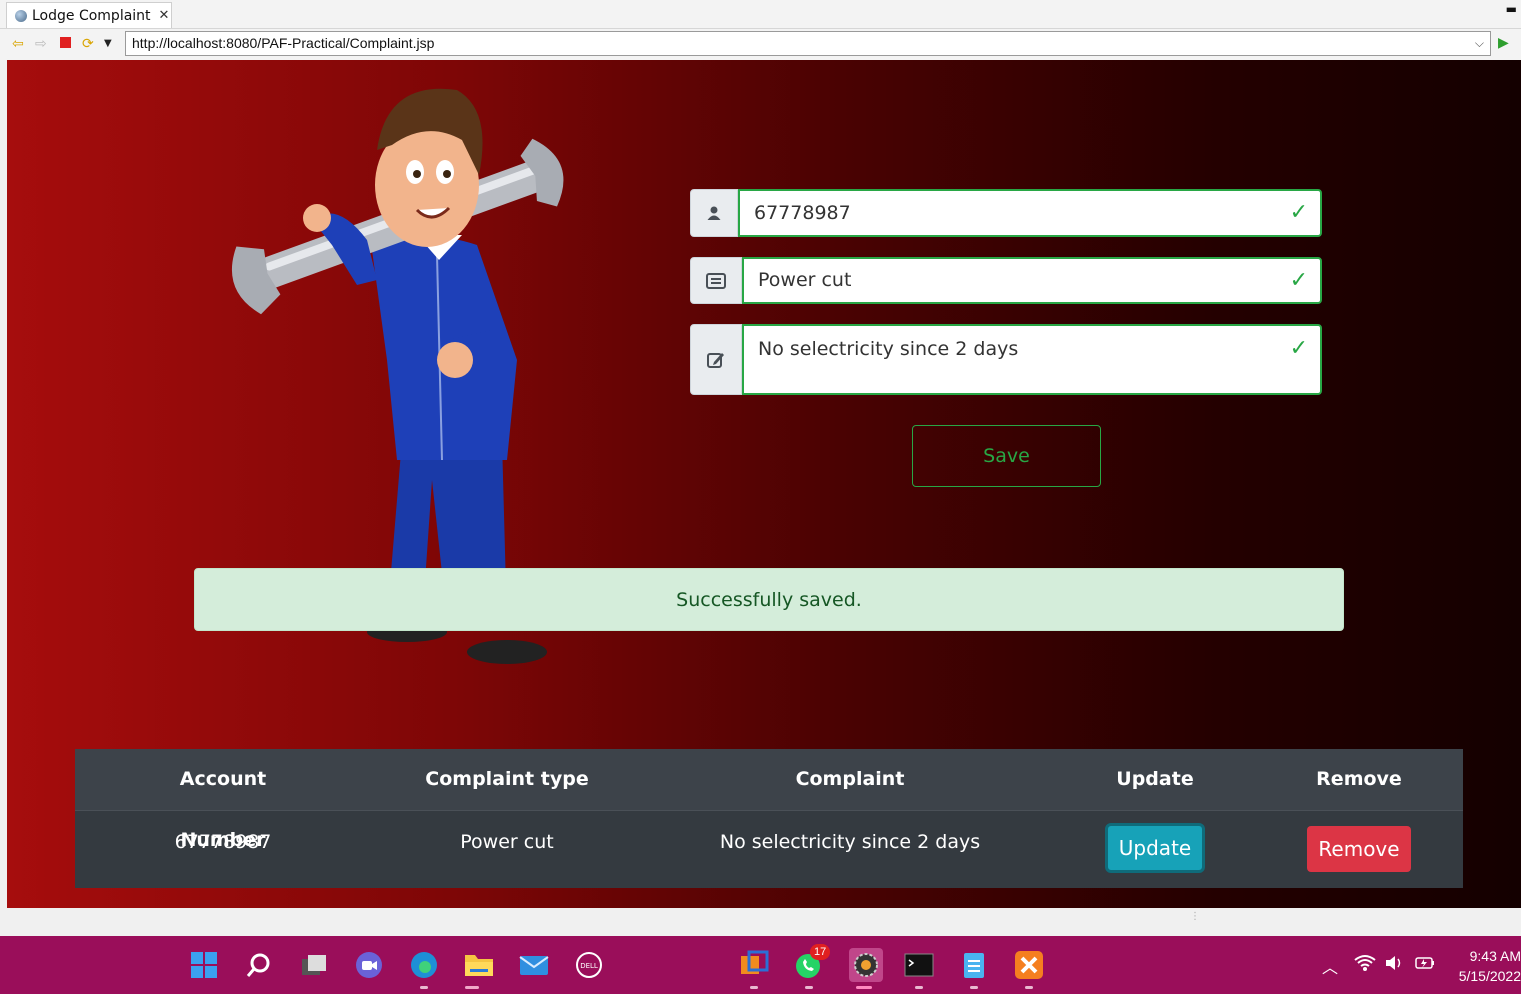 Image resolution: width=1521 pixels, height=994 pixels. Describe the element at coordinates (760, 14) in the screenshot. I see `tab-bar: Lodge Complaint ✕ ▬` at that location.